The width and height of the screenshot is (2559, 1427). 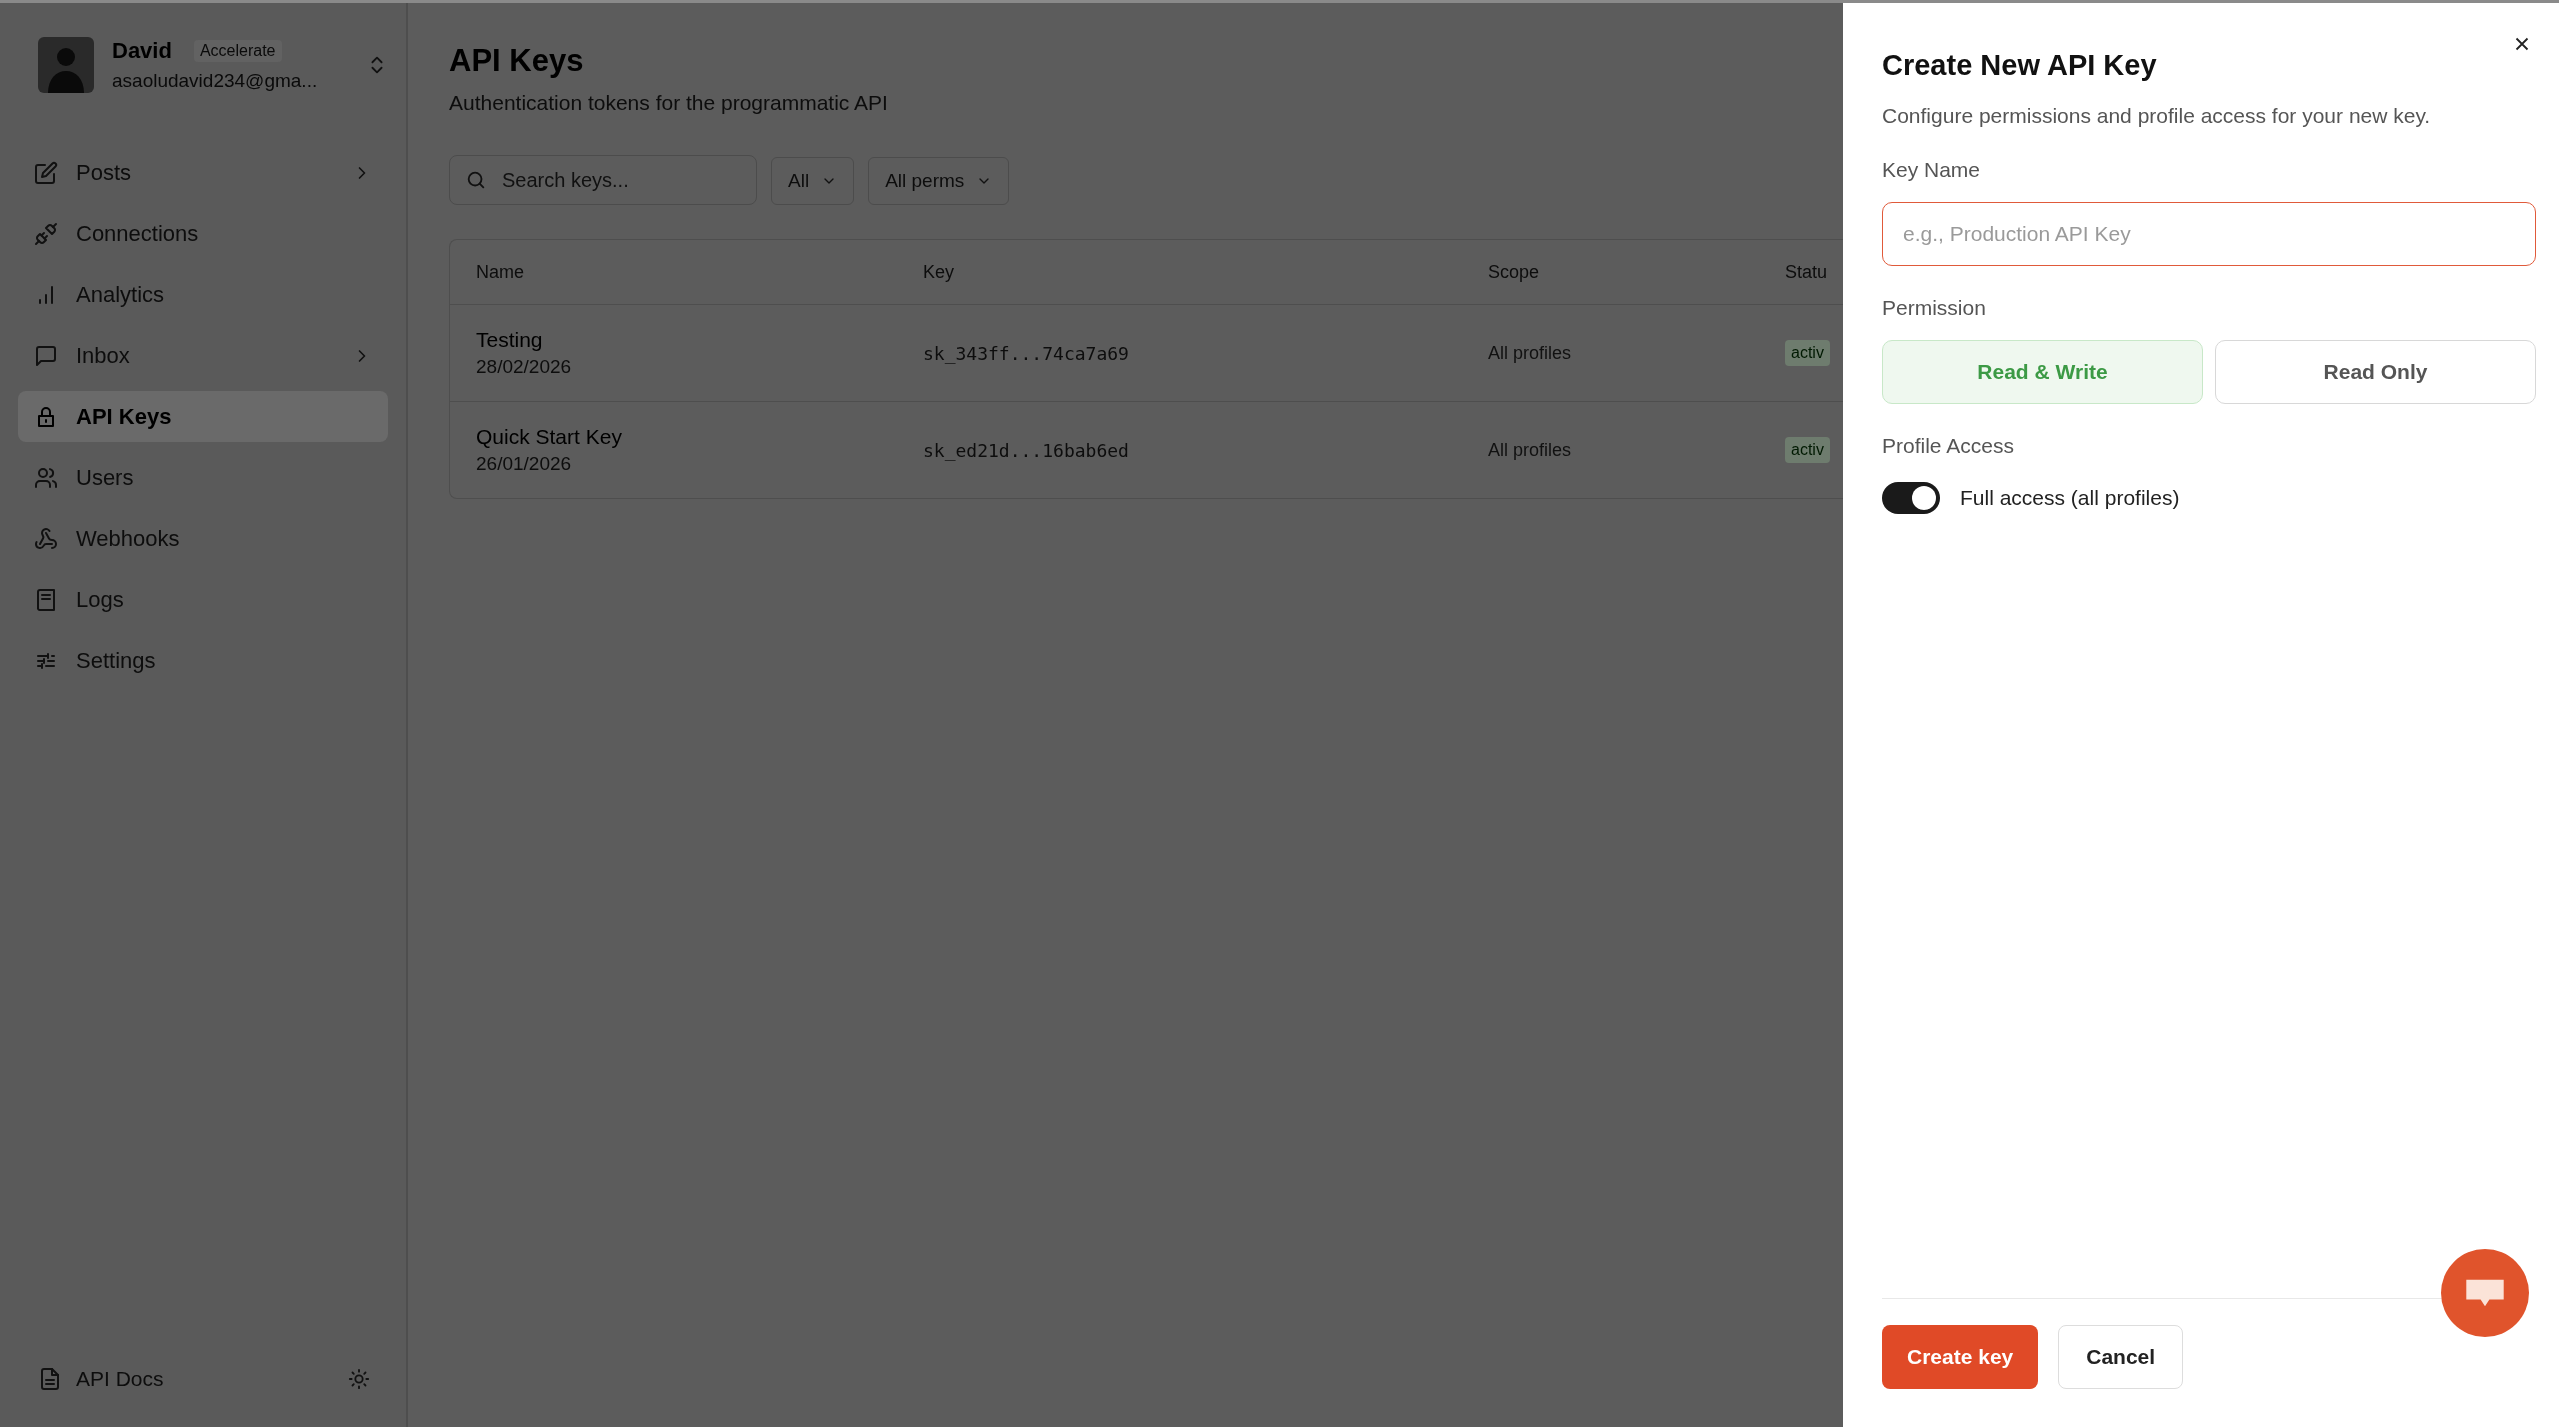 What do you see at coordinates (101, 1379) in the screenshot?
I see `api-docs-link: API Docs` at bounding box center [101, 1379].